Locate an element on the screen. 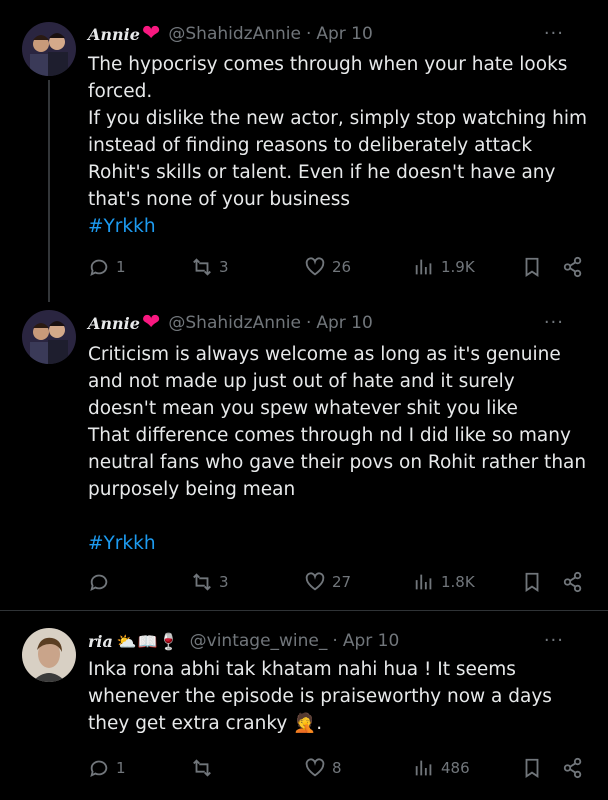 This screenshot has width=608, height=800. action-bar: 1 3 26 1.9K is located at coordinates (340, 267).